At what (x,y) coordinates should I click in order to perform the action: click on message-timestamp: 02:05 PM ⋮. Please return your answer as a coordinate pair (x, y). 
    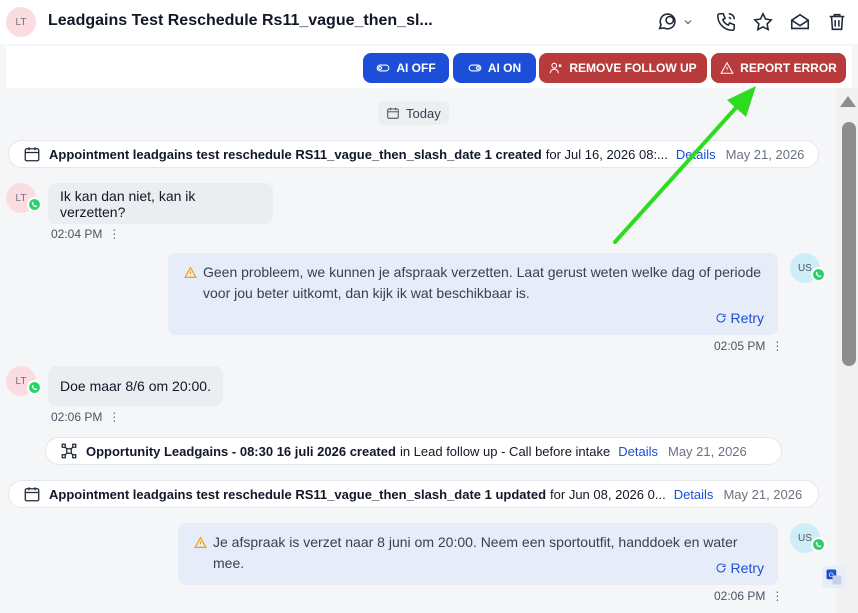
    Looking at the image, I should click on (748, 346).